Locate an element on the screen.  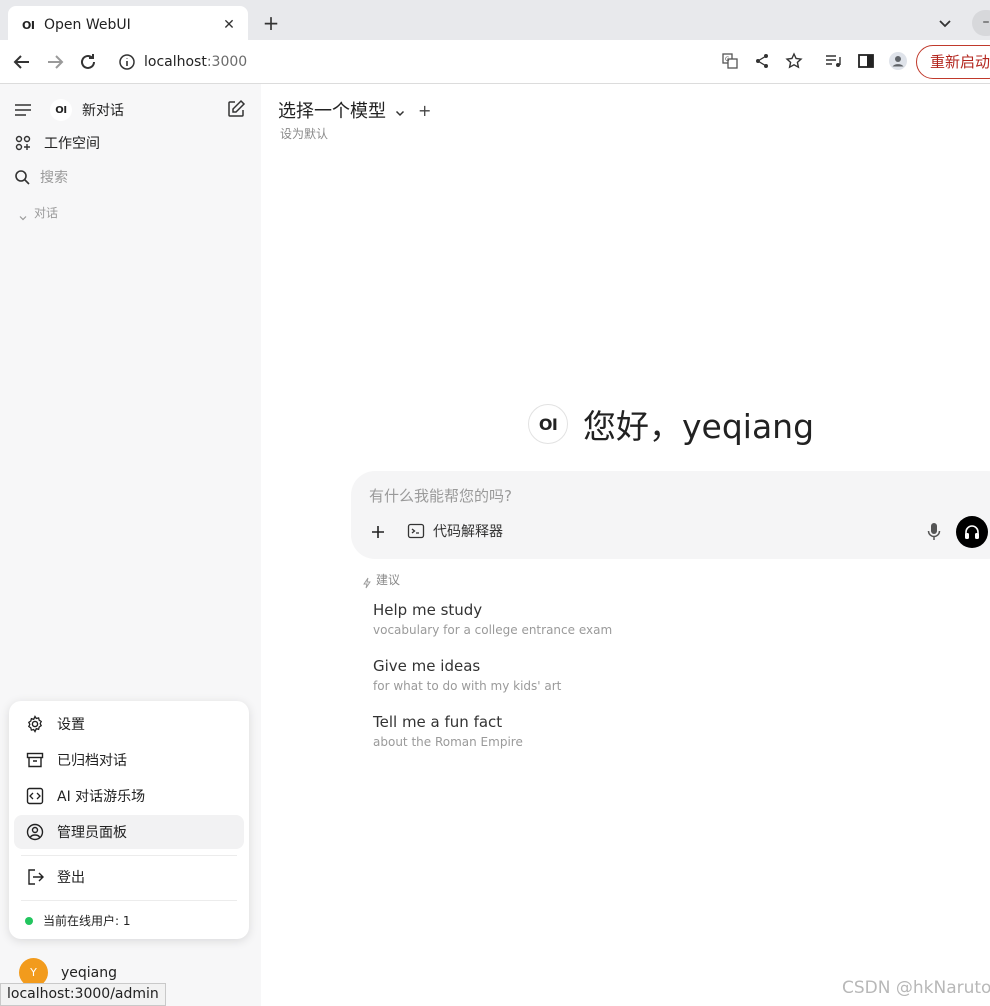
sidebar-header: OI 新对话 is located at coordinates (69, 110).